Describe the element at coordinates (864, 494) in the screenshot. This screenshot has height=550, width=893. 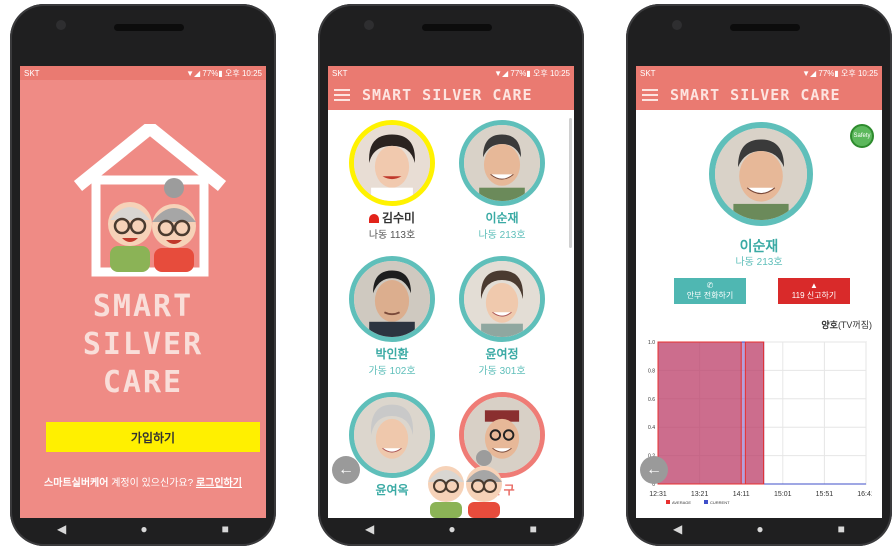
I see `x-tick-label: 16:41` at that location.